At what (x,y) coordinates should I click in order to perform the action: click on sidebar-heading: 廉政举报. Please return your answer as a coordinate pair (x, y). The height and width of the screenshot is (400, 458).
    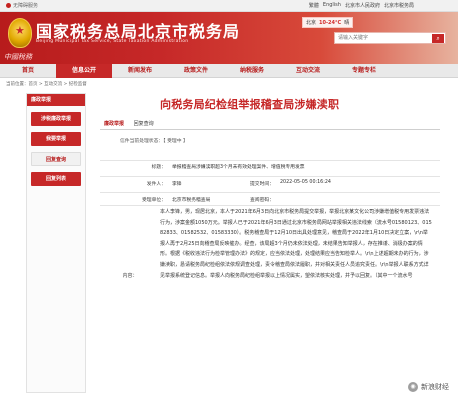
    Looking at the image, I should click on (56, 100).